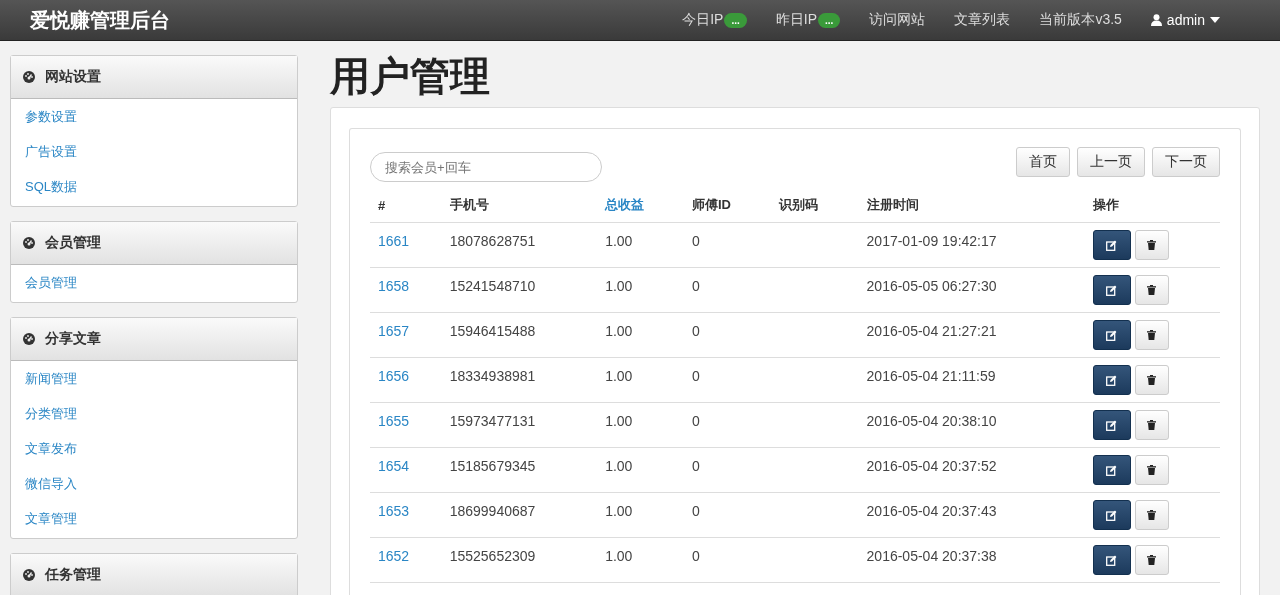 This screenshot has width=1280, height=595. Describe the element at coordinates (154, 151) in the screenshot. I see `sidebar-link: 广告设置` at that location.